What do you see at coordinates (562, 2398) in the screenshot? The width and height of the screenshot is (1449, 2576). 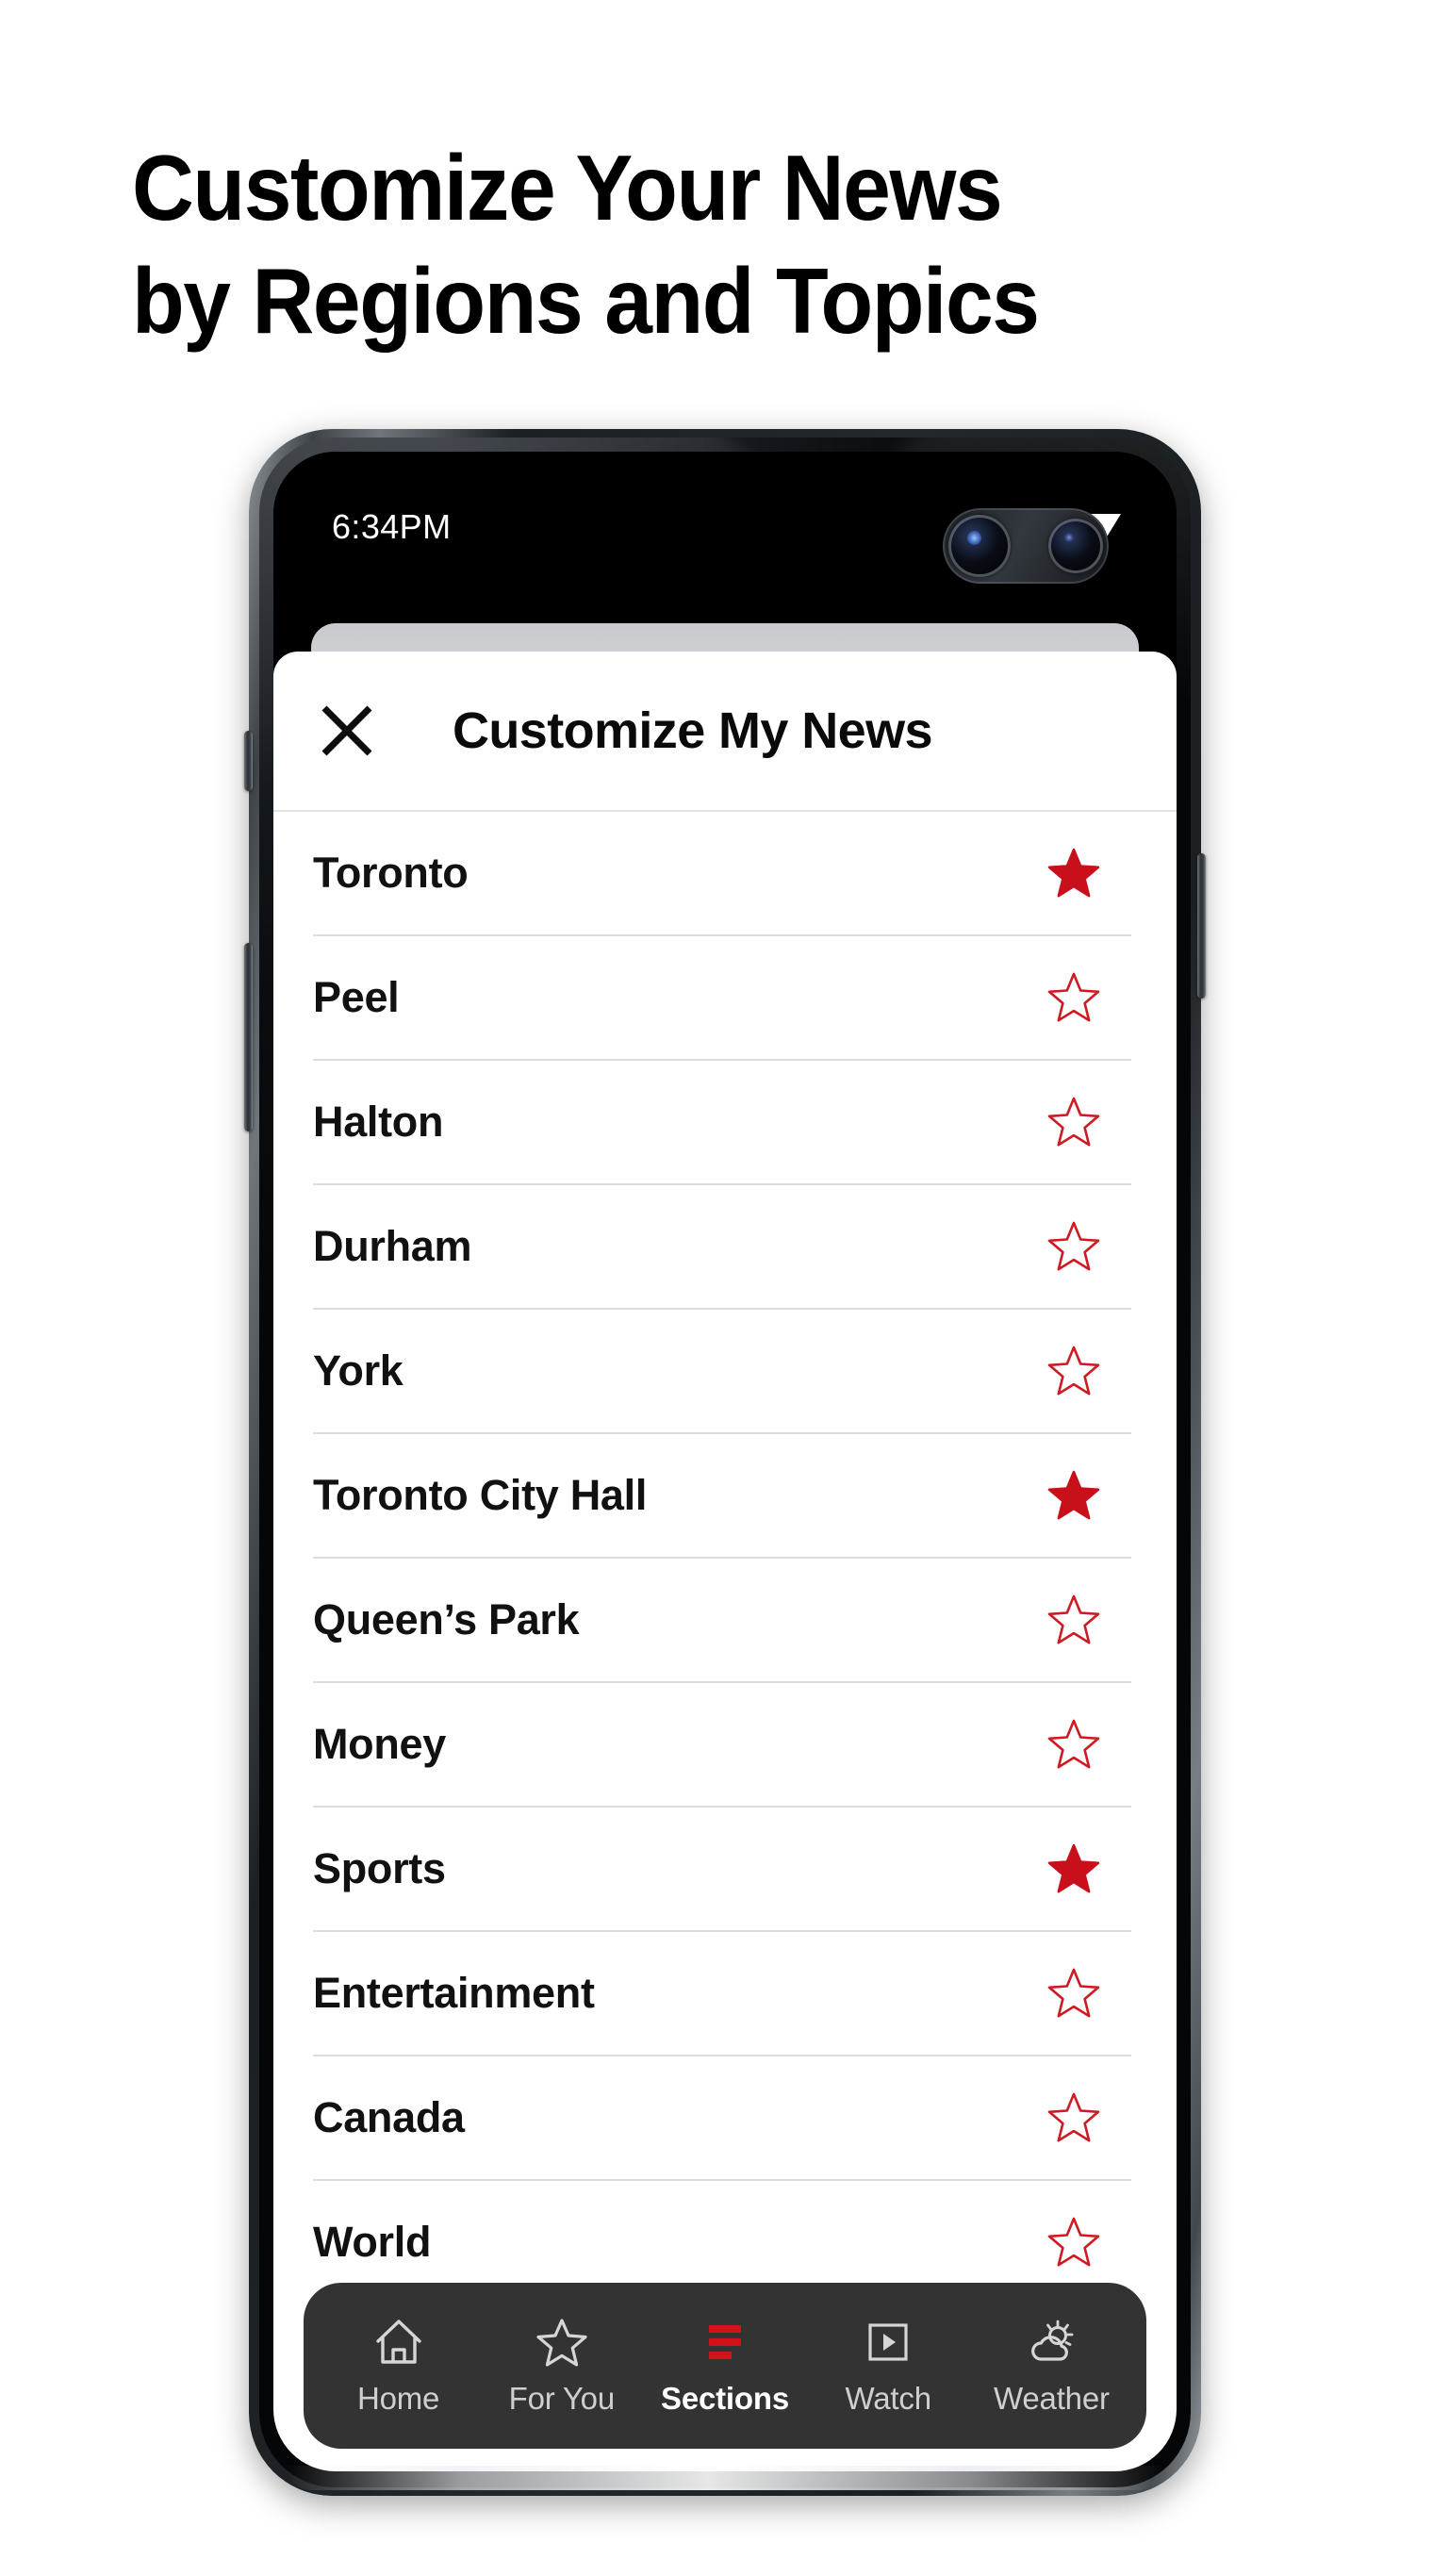 I see `nav-label: For You` at bounding box center [562, 2398].